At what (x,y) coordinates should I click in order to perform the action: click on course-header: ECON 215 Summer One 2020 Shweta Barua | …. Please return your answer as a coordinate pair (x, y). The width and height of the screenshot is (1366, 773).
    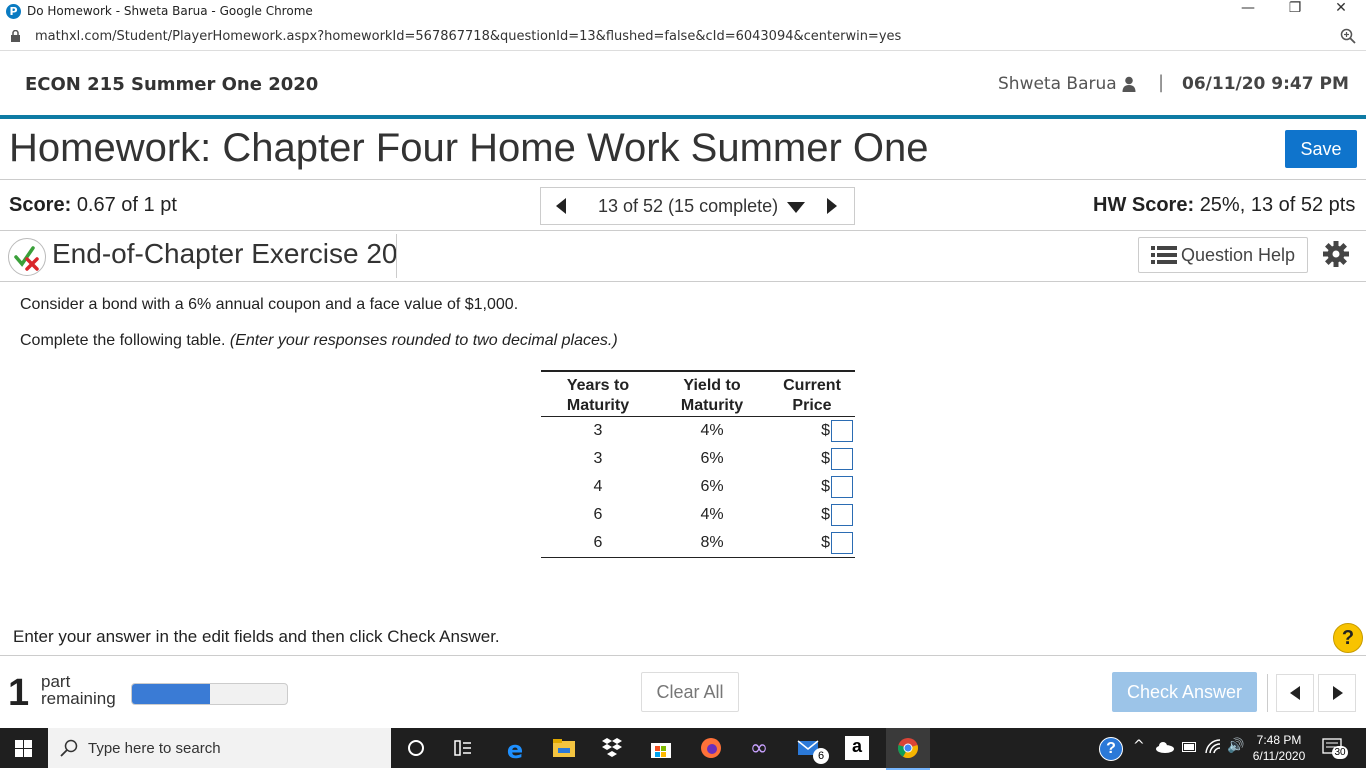
    Looking at the image, I should click on (683, 83).